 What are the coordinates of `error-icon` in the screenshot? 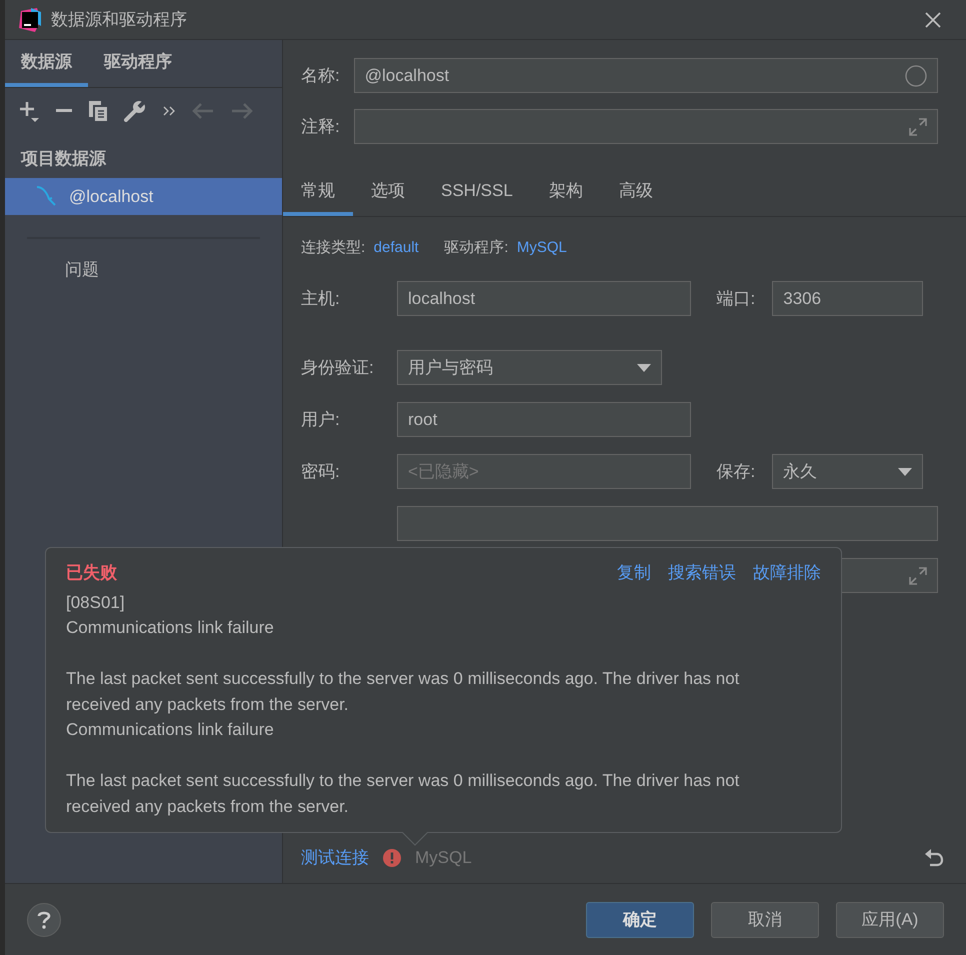 It's located at (392, 858).